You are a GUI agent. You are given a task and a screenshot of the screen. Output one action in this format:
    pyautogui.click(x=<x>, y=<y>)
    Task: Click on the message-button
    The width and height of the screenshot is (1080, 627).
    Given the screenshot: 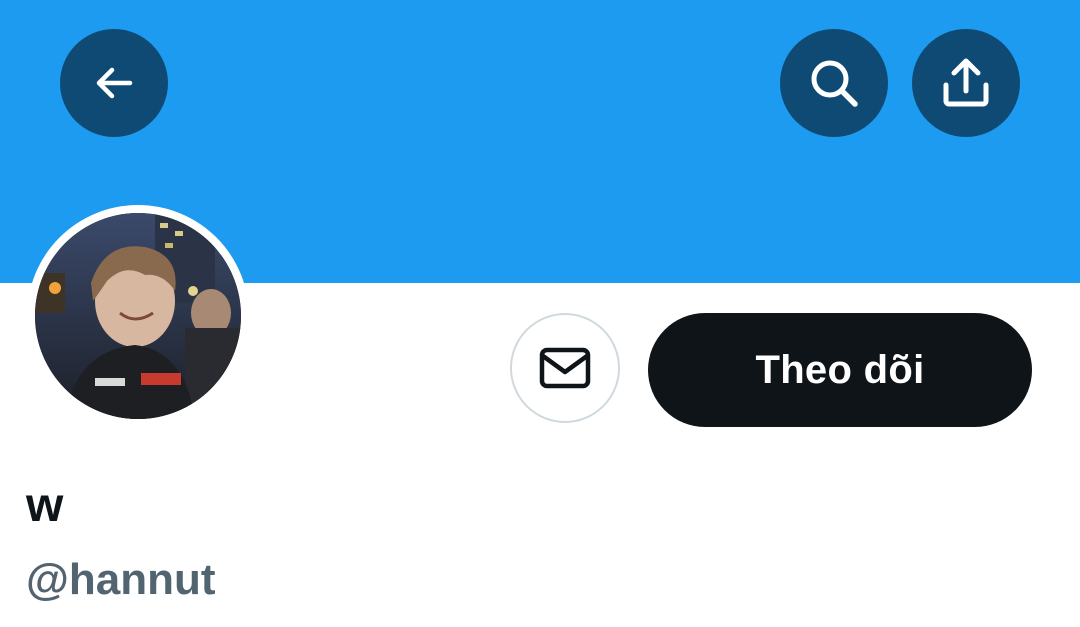 What is the action you would take?
    pyautogui.click(x=565, y=368)
    